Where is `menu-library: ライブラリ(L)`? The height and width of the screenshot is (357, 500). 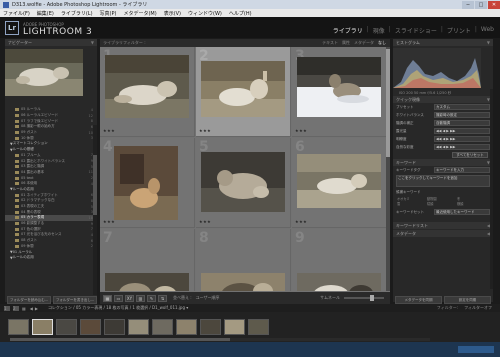
menu-library: ライブラリ(L) is located at coordinates (77, 13).